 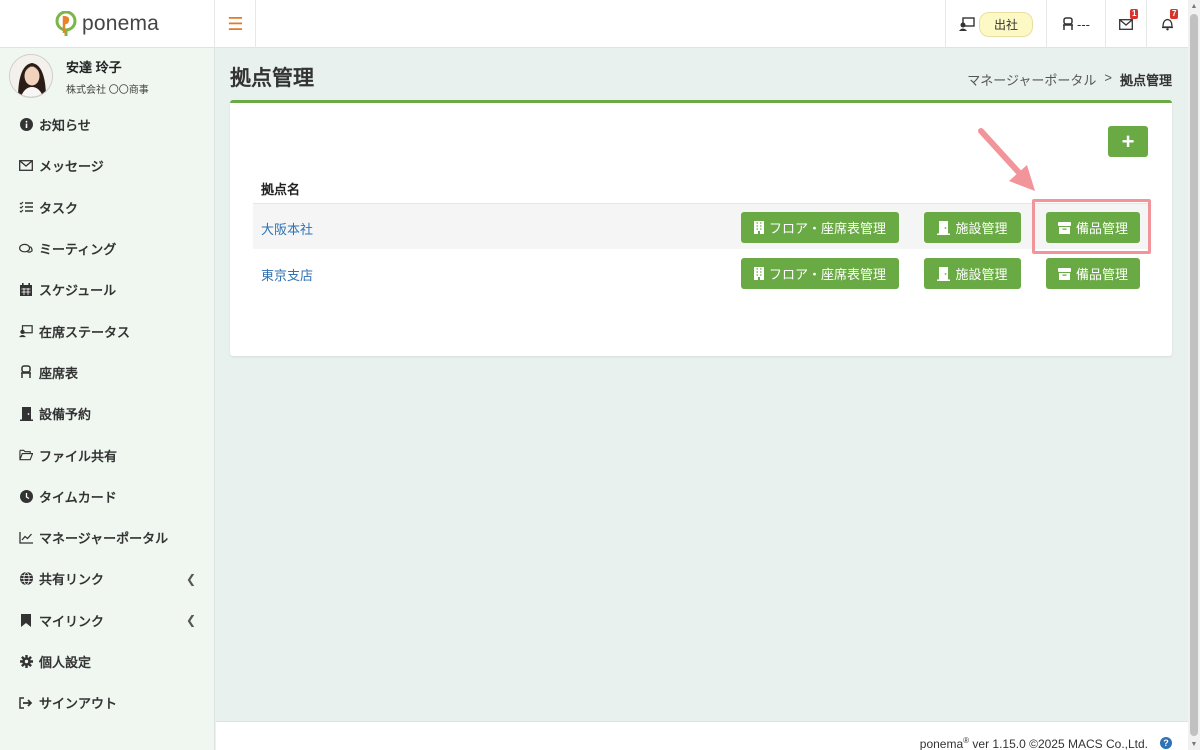 I want to click on app-logo: ponema, so click(x=107, y=24).